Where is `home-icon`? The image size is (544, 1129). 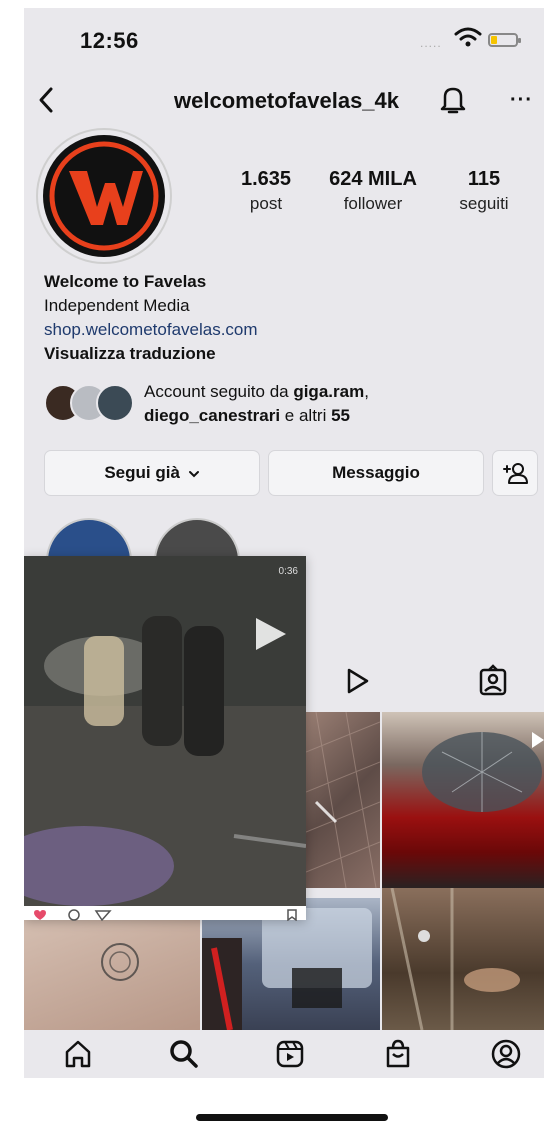
home-icon is located at coordinates (78, 1054).